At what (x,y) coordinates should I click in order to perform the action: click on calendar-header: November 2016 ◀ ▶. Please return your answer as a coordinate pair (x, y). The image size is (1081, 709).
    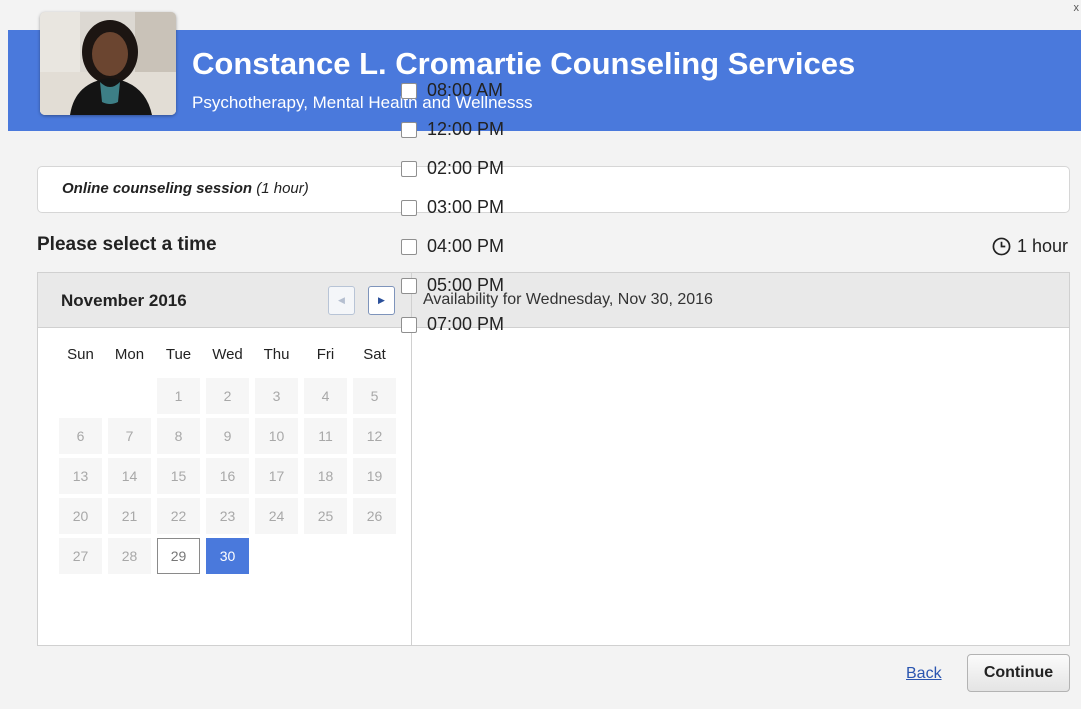
    Looking at the image, I should click on (225, 300).